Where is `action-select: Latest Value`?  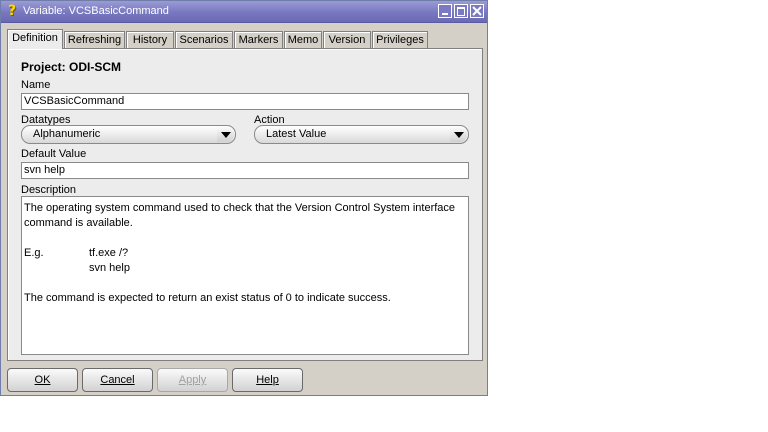 action-select: Latest Value is located at coordinates (361, 134).